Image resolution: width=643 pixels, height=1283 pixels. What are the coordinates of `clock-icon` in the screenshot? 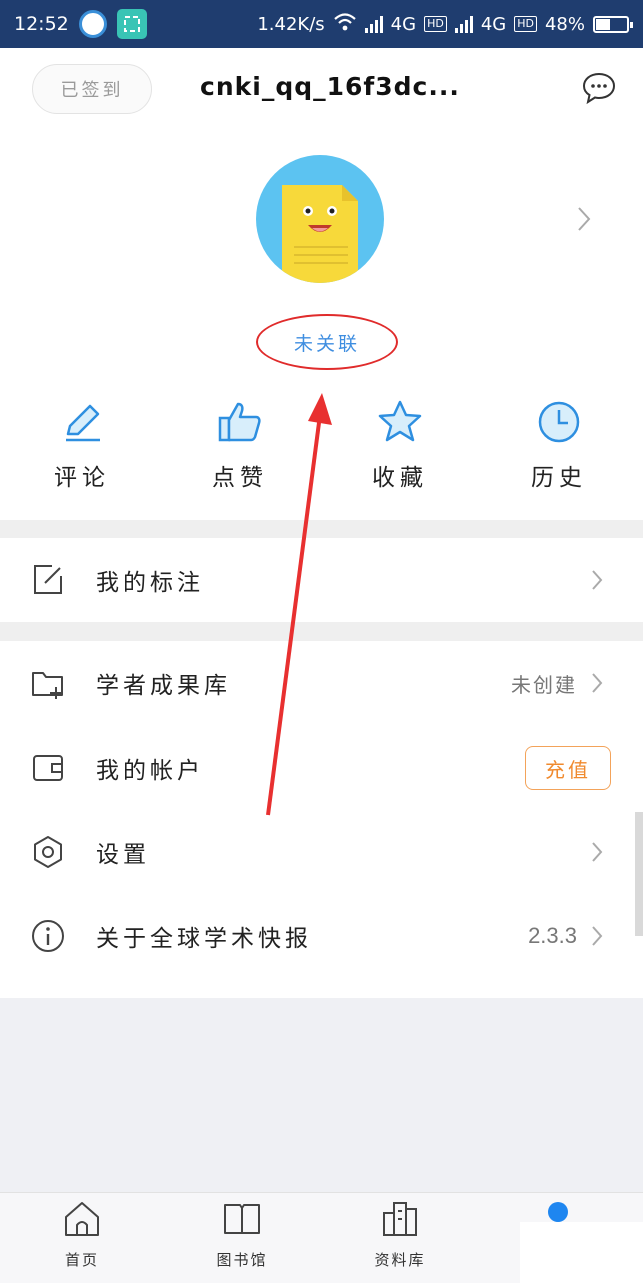 It's located at (559, 422).